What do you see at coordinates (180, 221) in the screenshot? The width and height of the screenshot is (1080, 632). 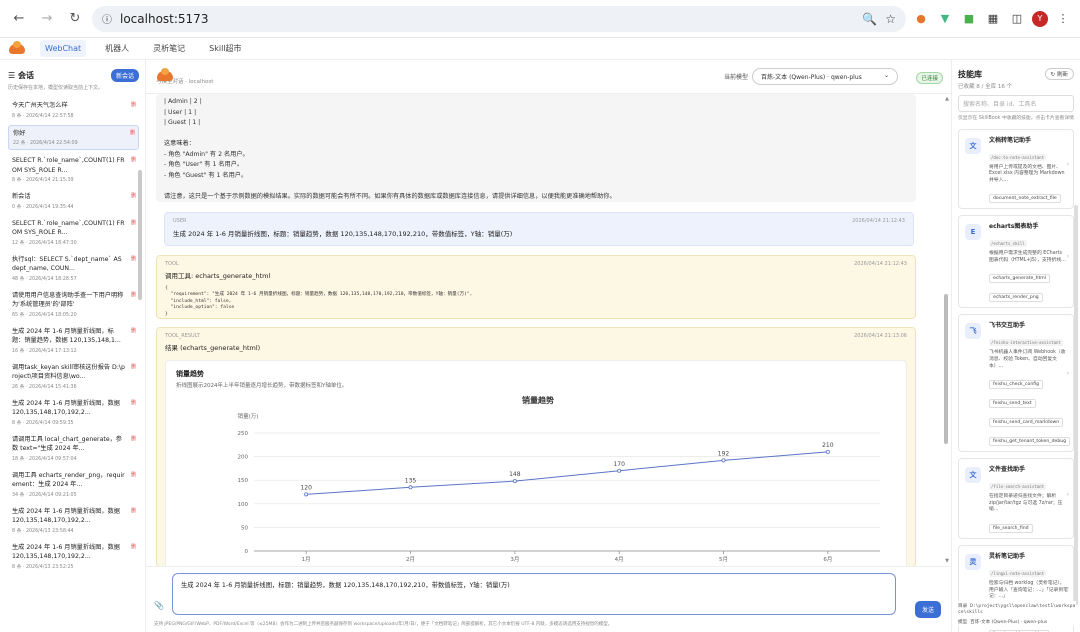 I see `user-label: USER` at bounding box center [180, 221].